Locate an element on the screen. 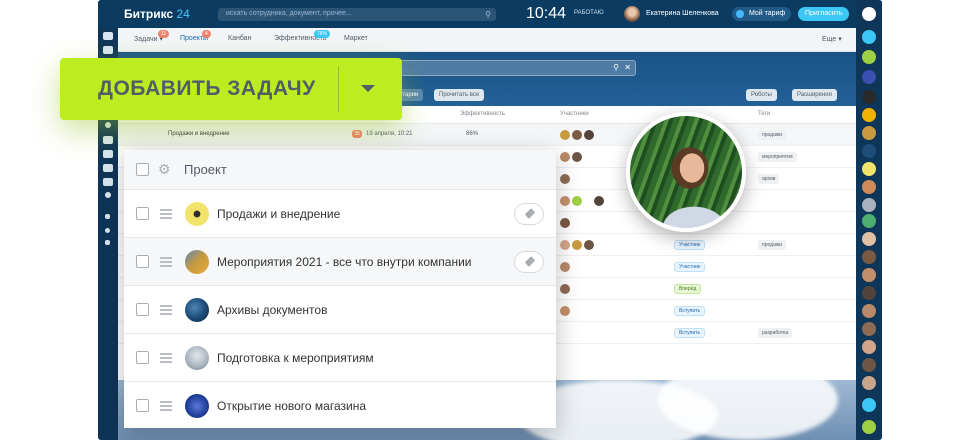 This screenshot has height=440, width=980. inbox-icon is located at coordinates (108, 140).